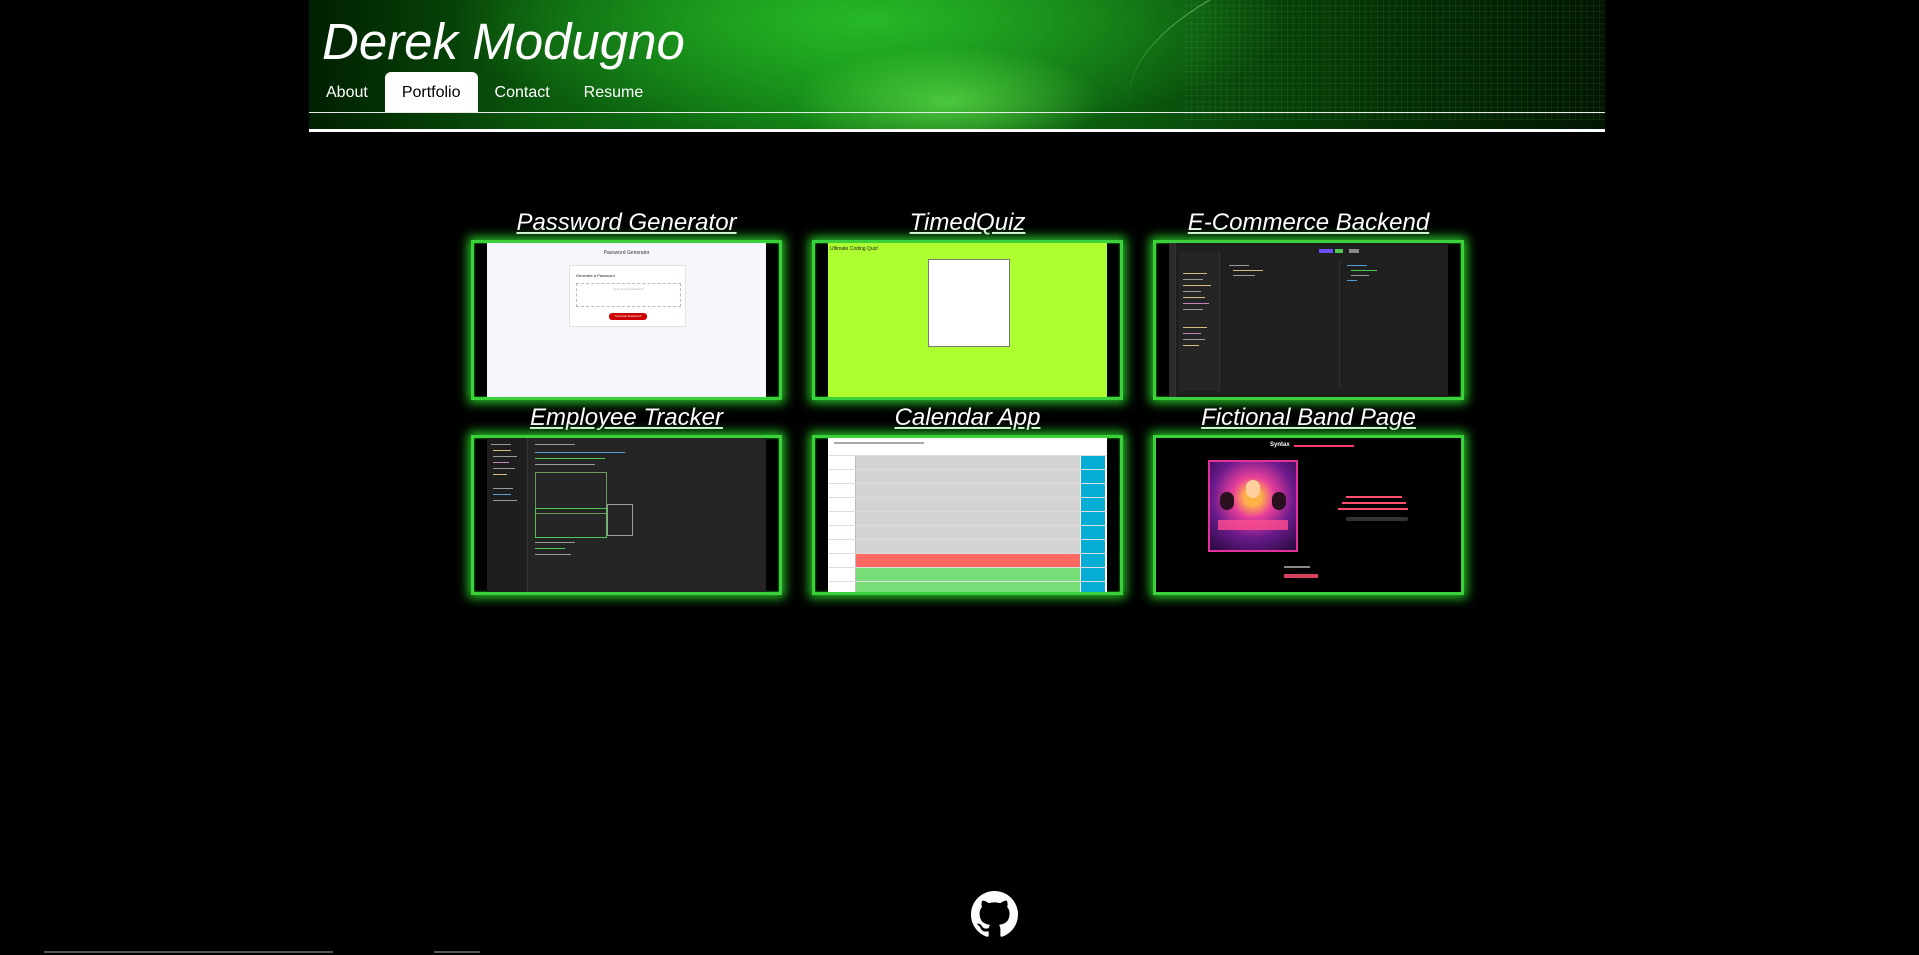 The image size is (1919, 955). What do you see at coordinates (457, 952) in the screenshot?
I see `horizontal-scrollbar-thumb` at bounding box center [457, 952].